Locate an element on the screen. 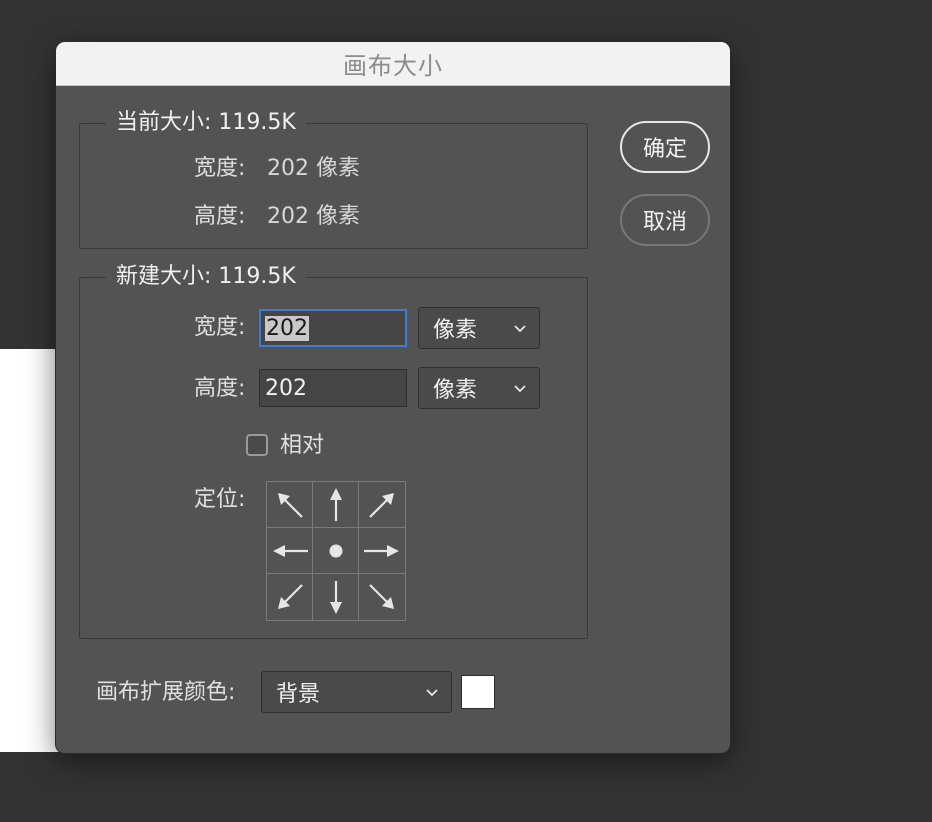 The width and height of the screenshot is (932, 822). current-size-title: 当前大小: 119.5K is located at coordinates (206, 123).